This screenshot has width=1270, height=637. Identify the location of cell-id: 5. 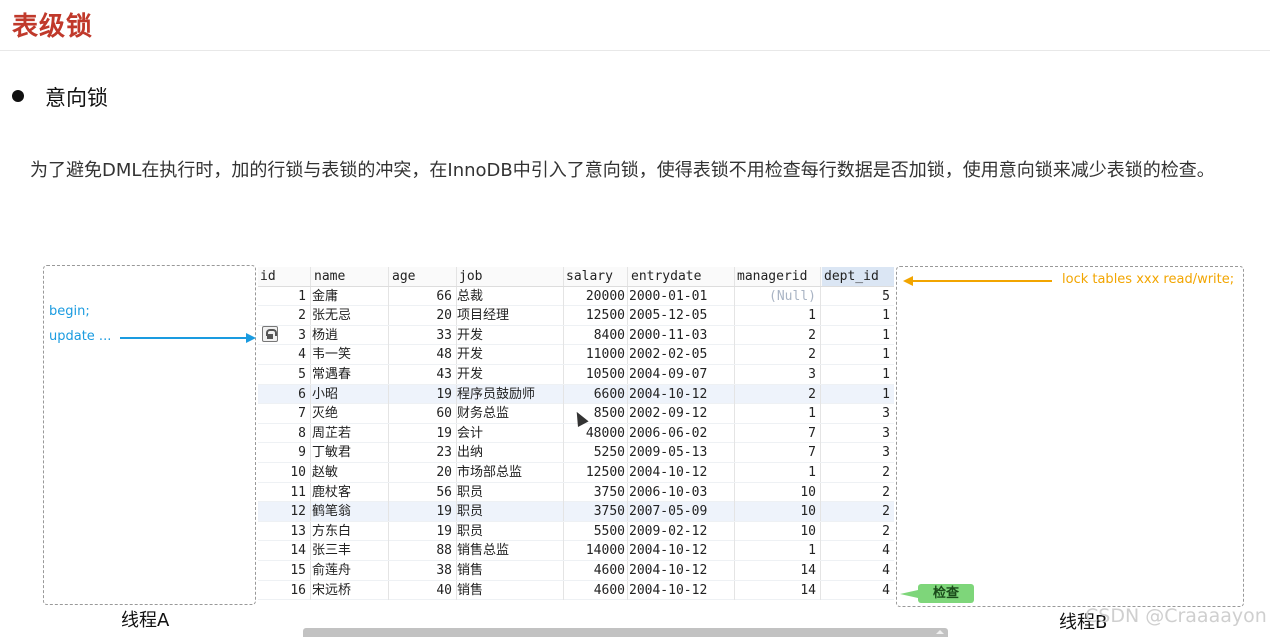
(284, 374).